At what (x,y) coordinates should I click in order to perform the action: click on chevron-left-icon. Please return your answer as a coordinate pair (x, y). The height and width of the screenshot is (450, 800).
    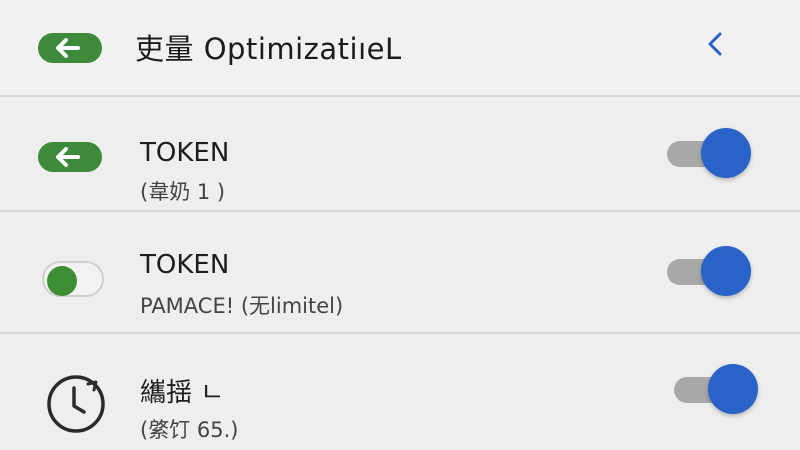
    Looking at the image, I should click on (715, 44).